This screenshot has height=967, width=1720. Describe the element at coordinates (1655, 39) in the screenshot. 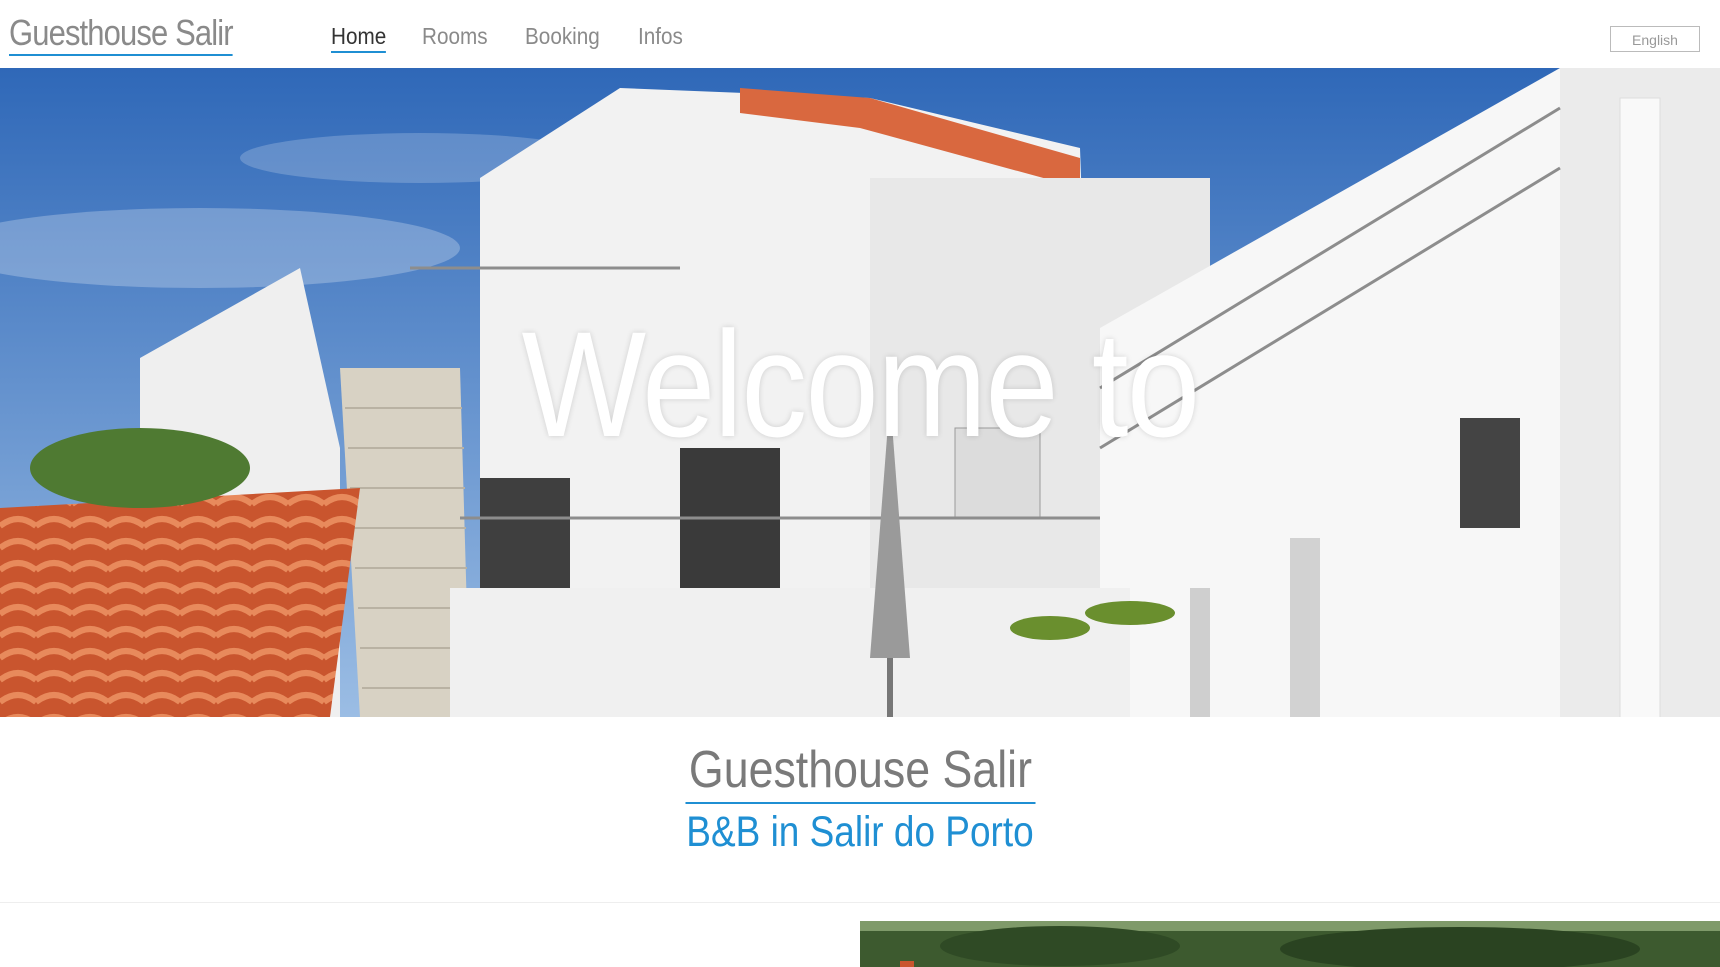

I see `language-selector: English` at that location.